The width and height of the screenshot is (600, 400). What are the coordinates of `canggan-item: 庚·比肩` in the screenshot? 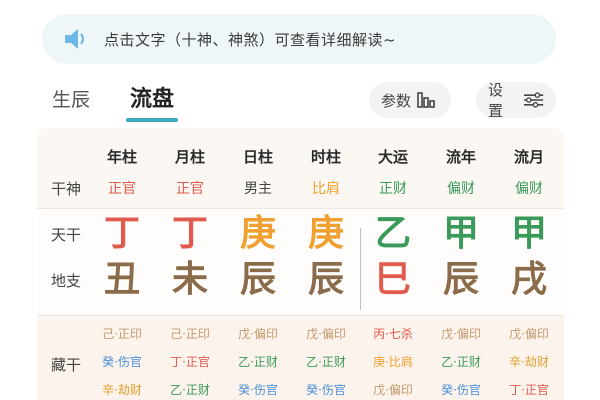 It's located at (393, 362).